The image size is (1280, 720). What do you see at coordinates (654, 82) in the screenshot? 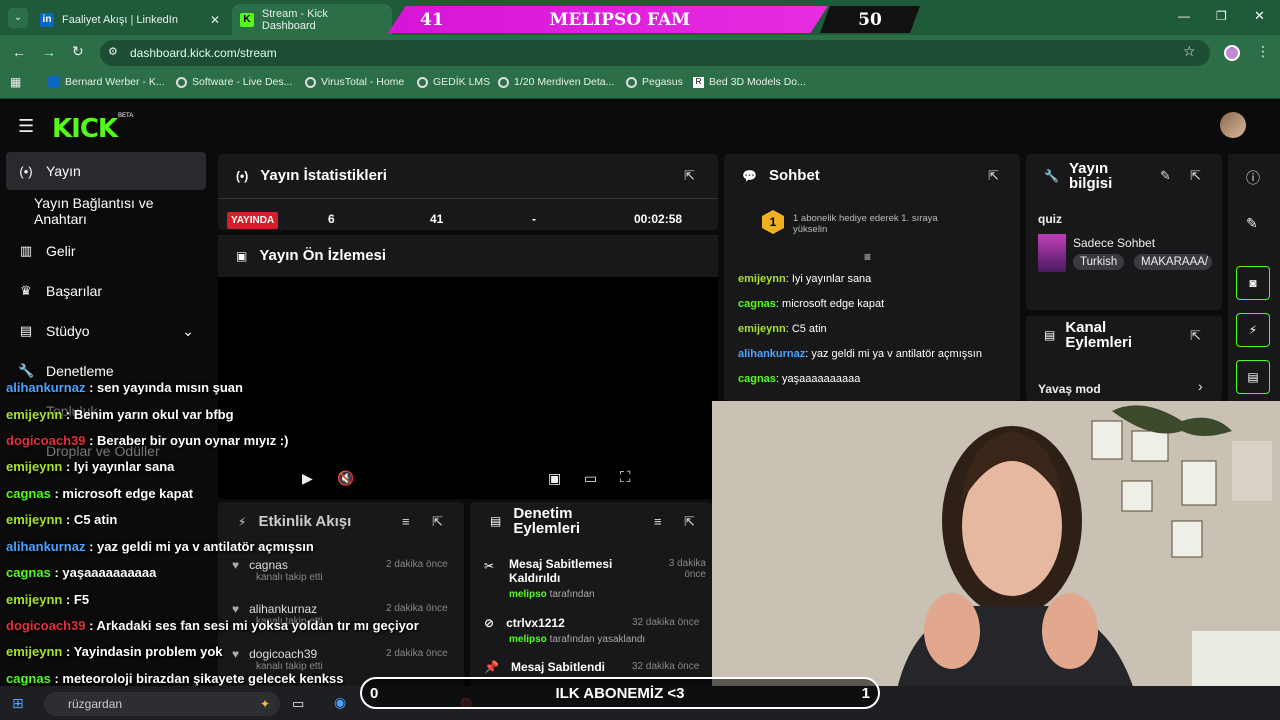
I see `bookmark-item: Pegasus` at bounding box center [654, 82].